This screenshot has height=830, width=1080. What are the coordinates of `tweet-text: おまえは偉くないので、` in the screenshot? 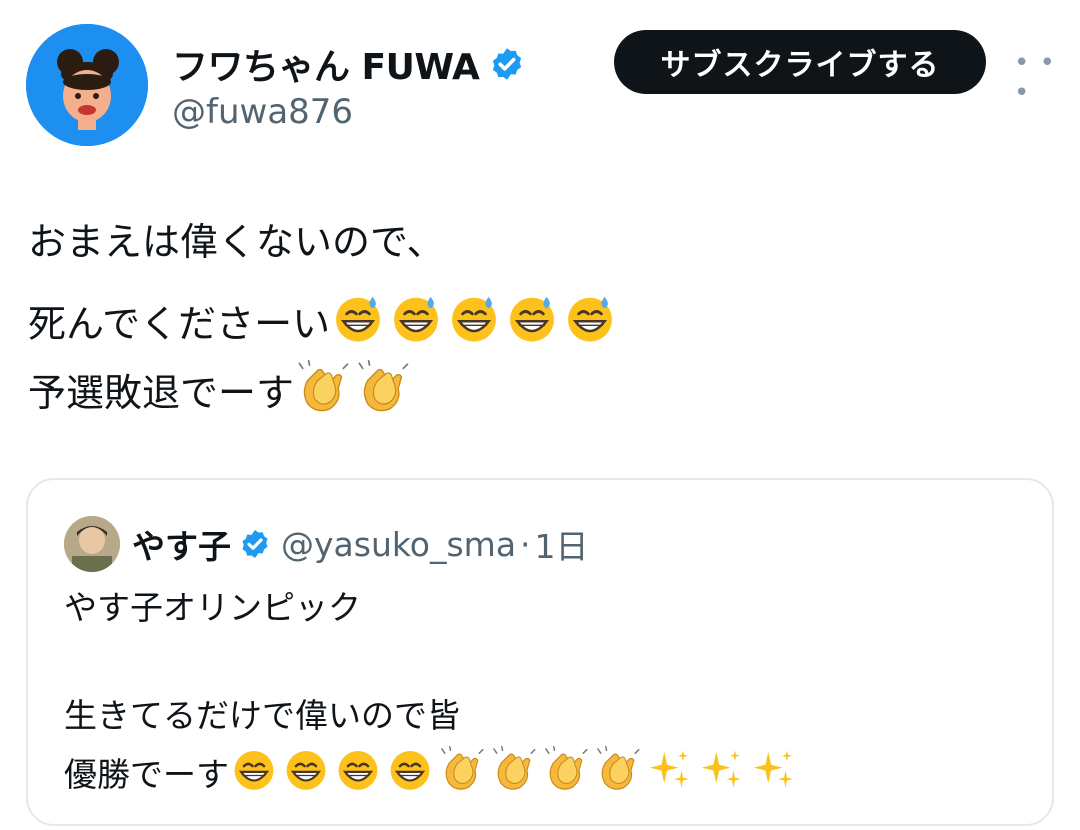 It's located at (236, 242).